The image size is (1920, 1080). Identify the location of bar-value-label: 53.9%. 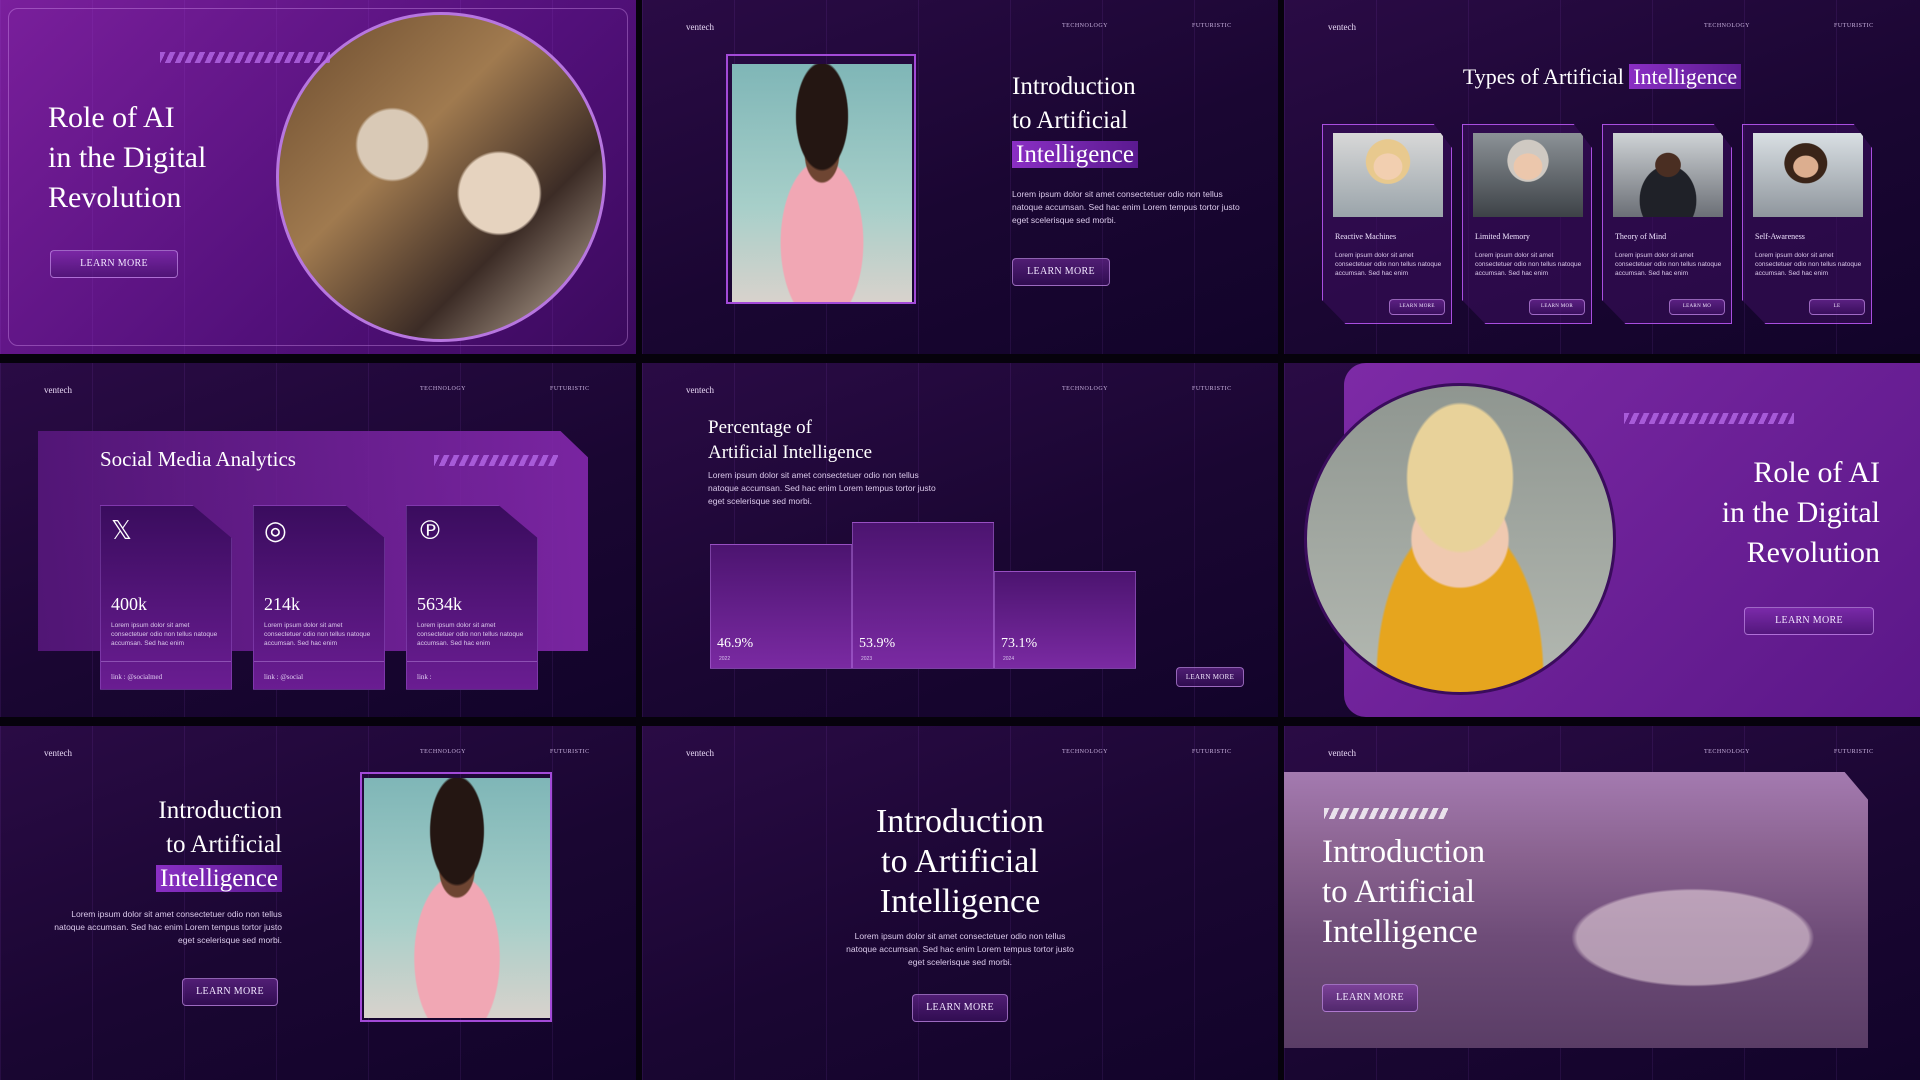
(877, 643).